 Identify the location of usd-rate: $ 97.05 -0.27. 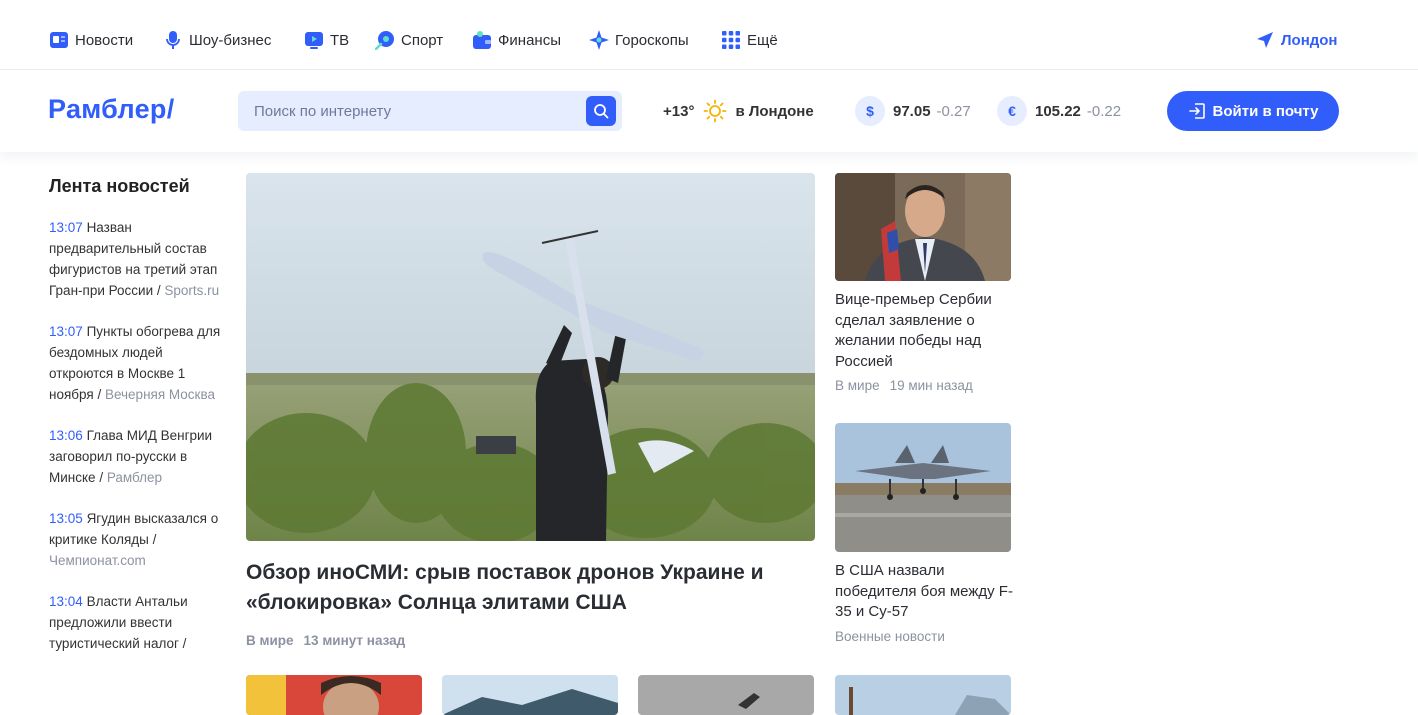
(913, 111).